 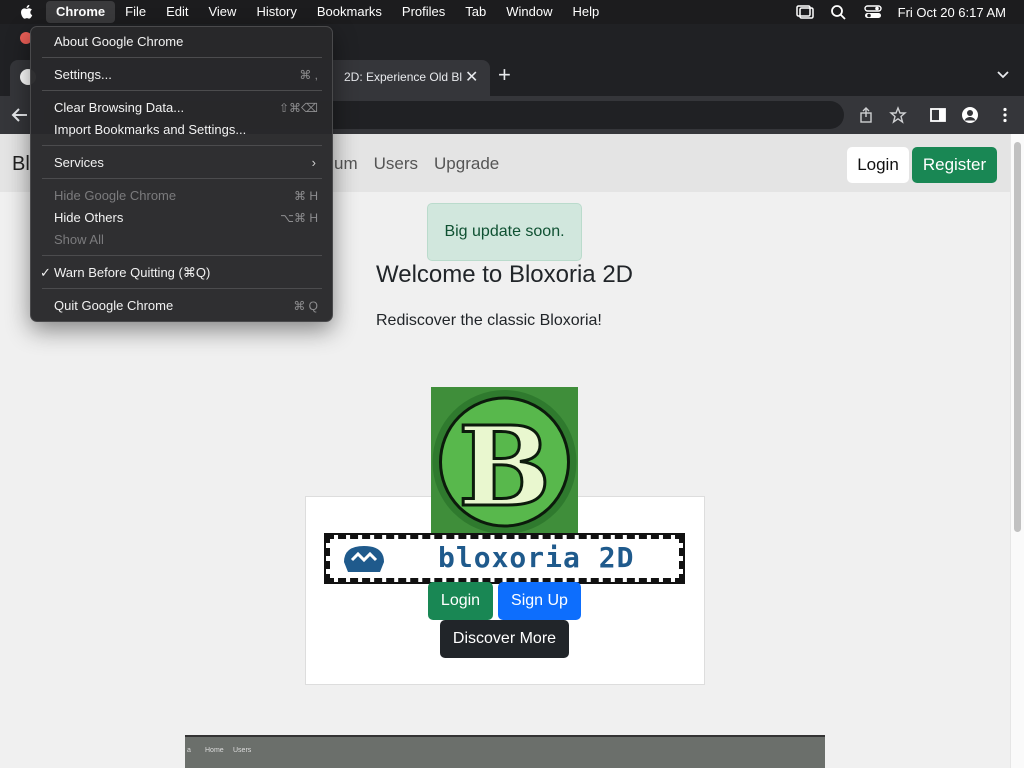 What do you see at coordinates (135, 12) in the screenshot?
I see `menu-file: File` at bounding box center [135, 12].